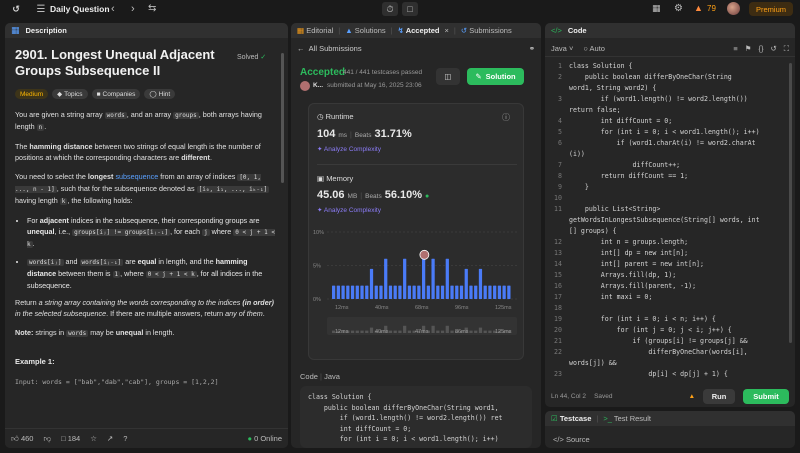 Image resolution: width=800 pixels, height=453 pixels. I want to click on lightbulb-icon: ◯, so click(153, 94).